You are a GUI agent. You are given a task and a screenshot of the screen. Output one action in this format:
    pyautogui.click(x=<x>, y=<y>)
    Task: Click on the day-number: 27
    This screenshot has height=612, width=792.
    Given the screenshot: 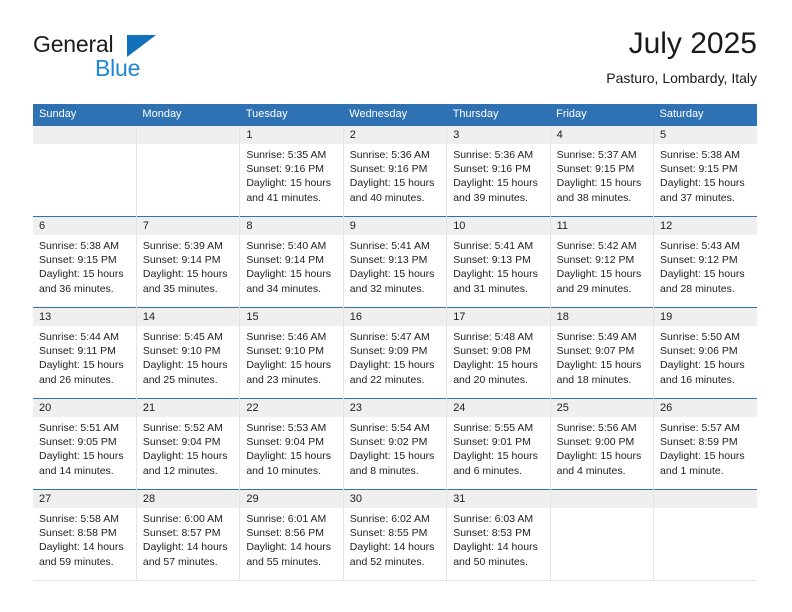 What is the action you would take?
    pyautogui.click(x=84, y=499)
    